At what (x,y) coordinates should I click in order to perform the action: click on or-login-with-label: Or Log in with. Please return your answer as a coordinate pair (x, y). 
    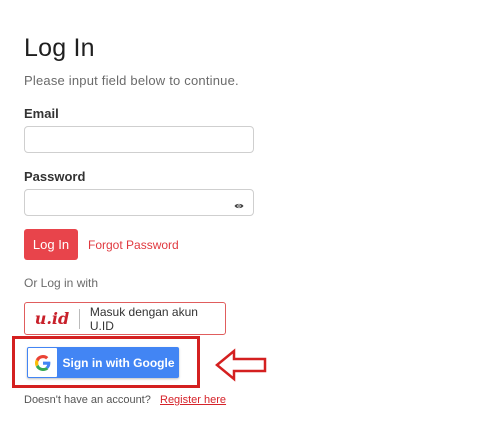
    Looking at the image, I should click on (61, 283).